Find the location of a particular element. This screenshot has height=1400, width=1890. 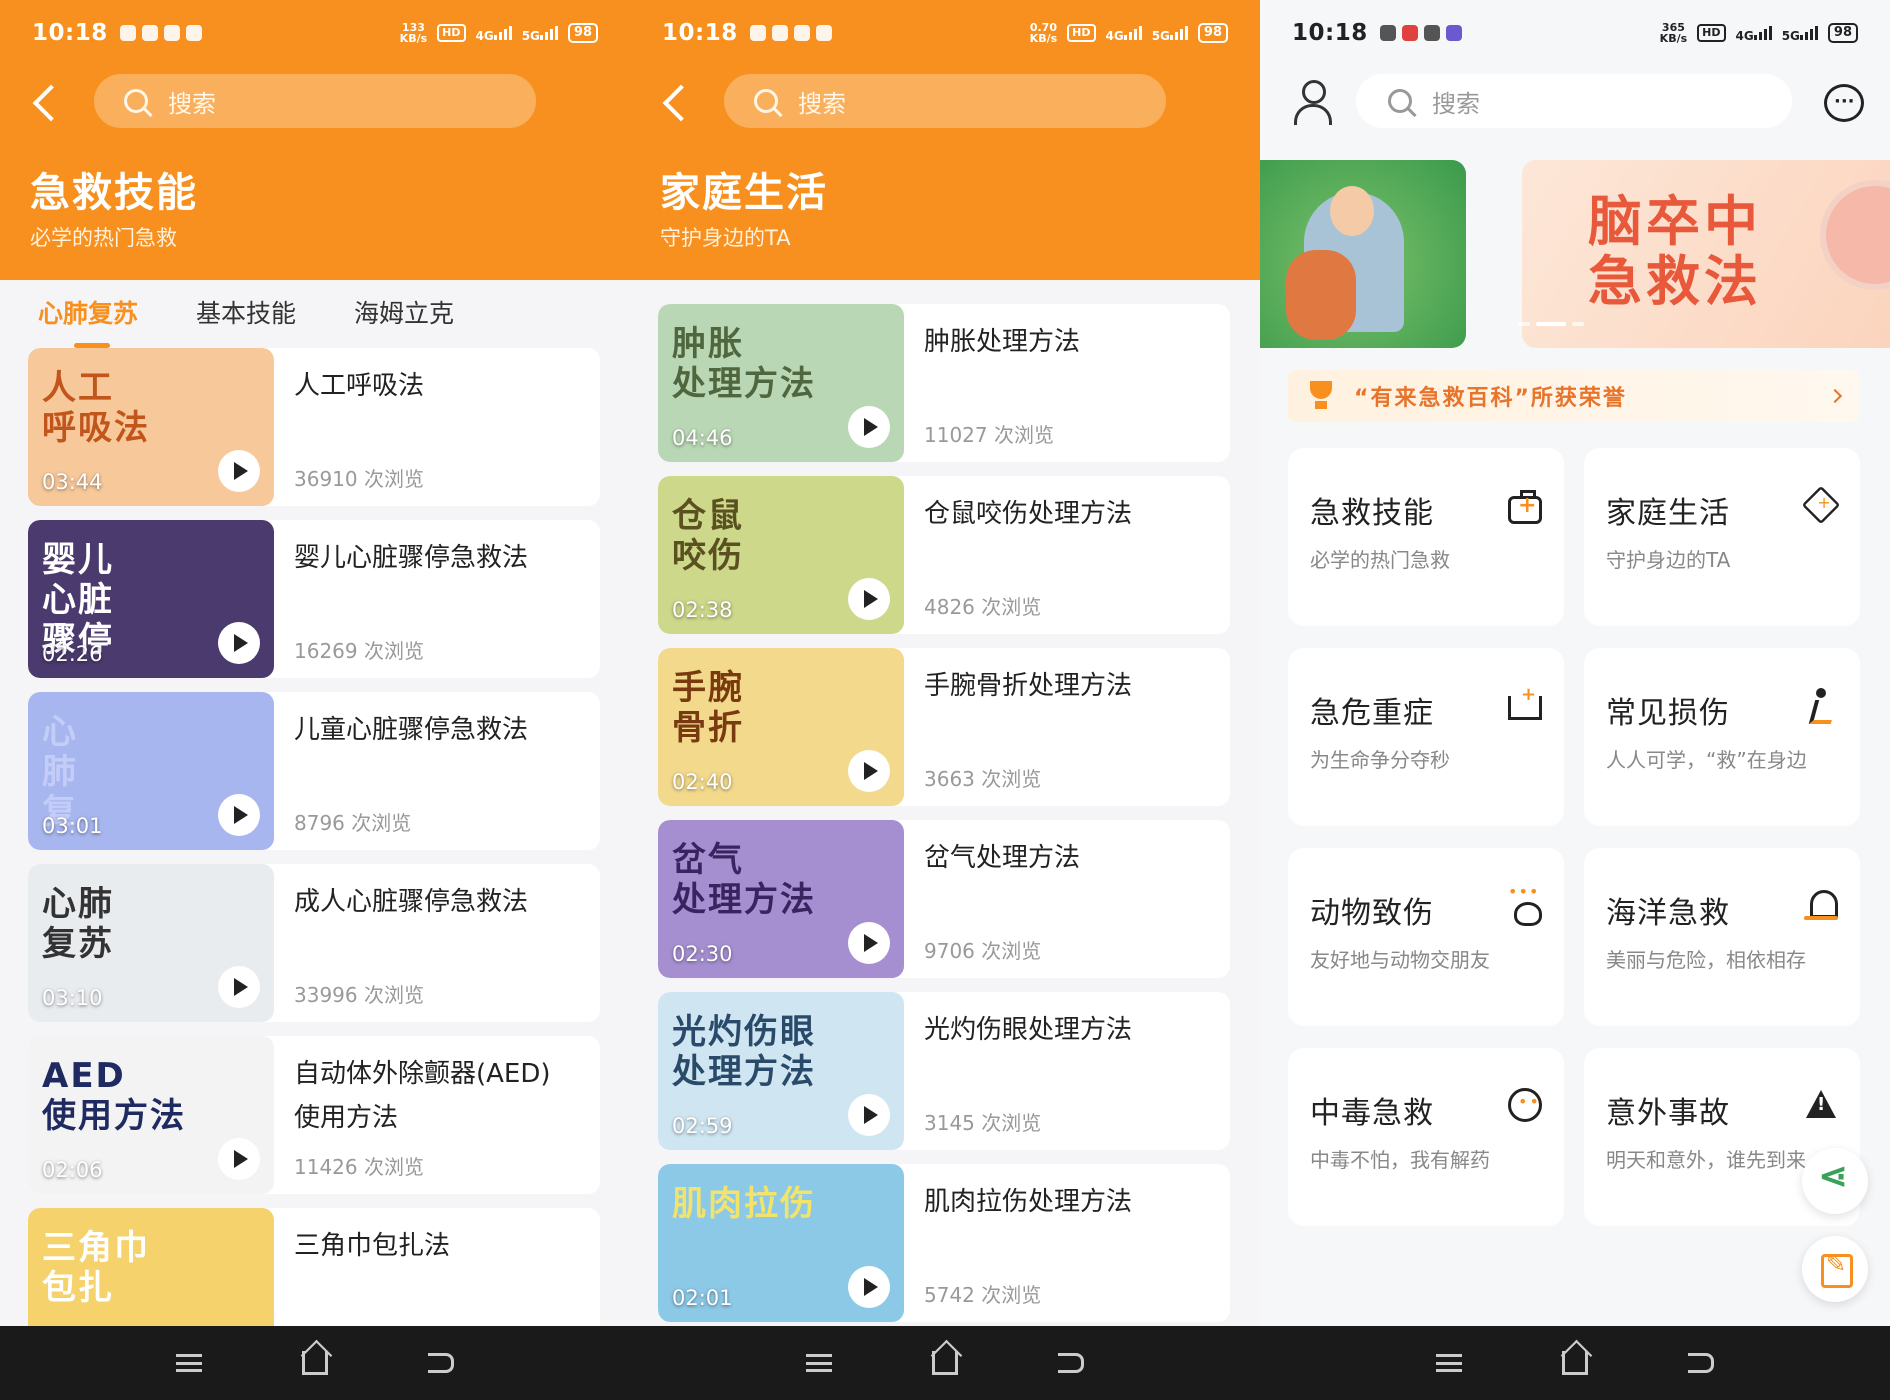

video-thumbnail: 肌肉拉伤 02:01 is located at coordinates (781, 1243).